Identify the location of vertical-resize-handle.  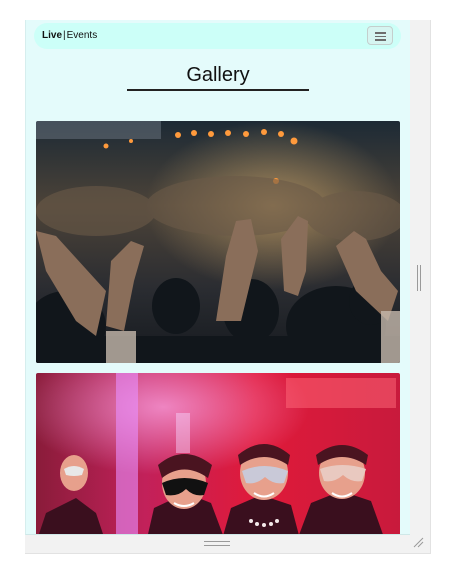
(419, 278).